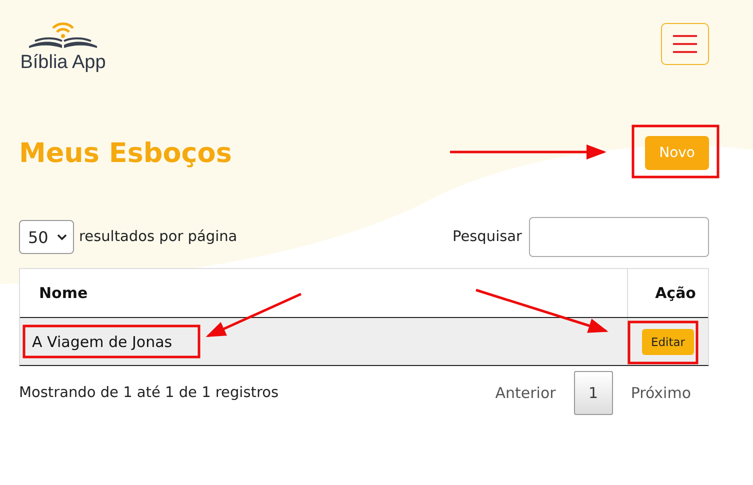 The image size is (753, 485). I want to click on page-button: 1, so click(593, 393).